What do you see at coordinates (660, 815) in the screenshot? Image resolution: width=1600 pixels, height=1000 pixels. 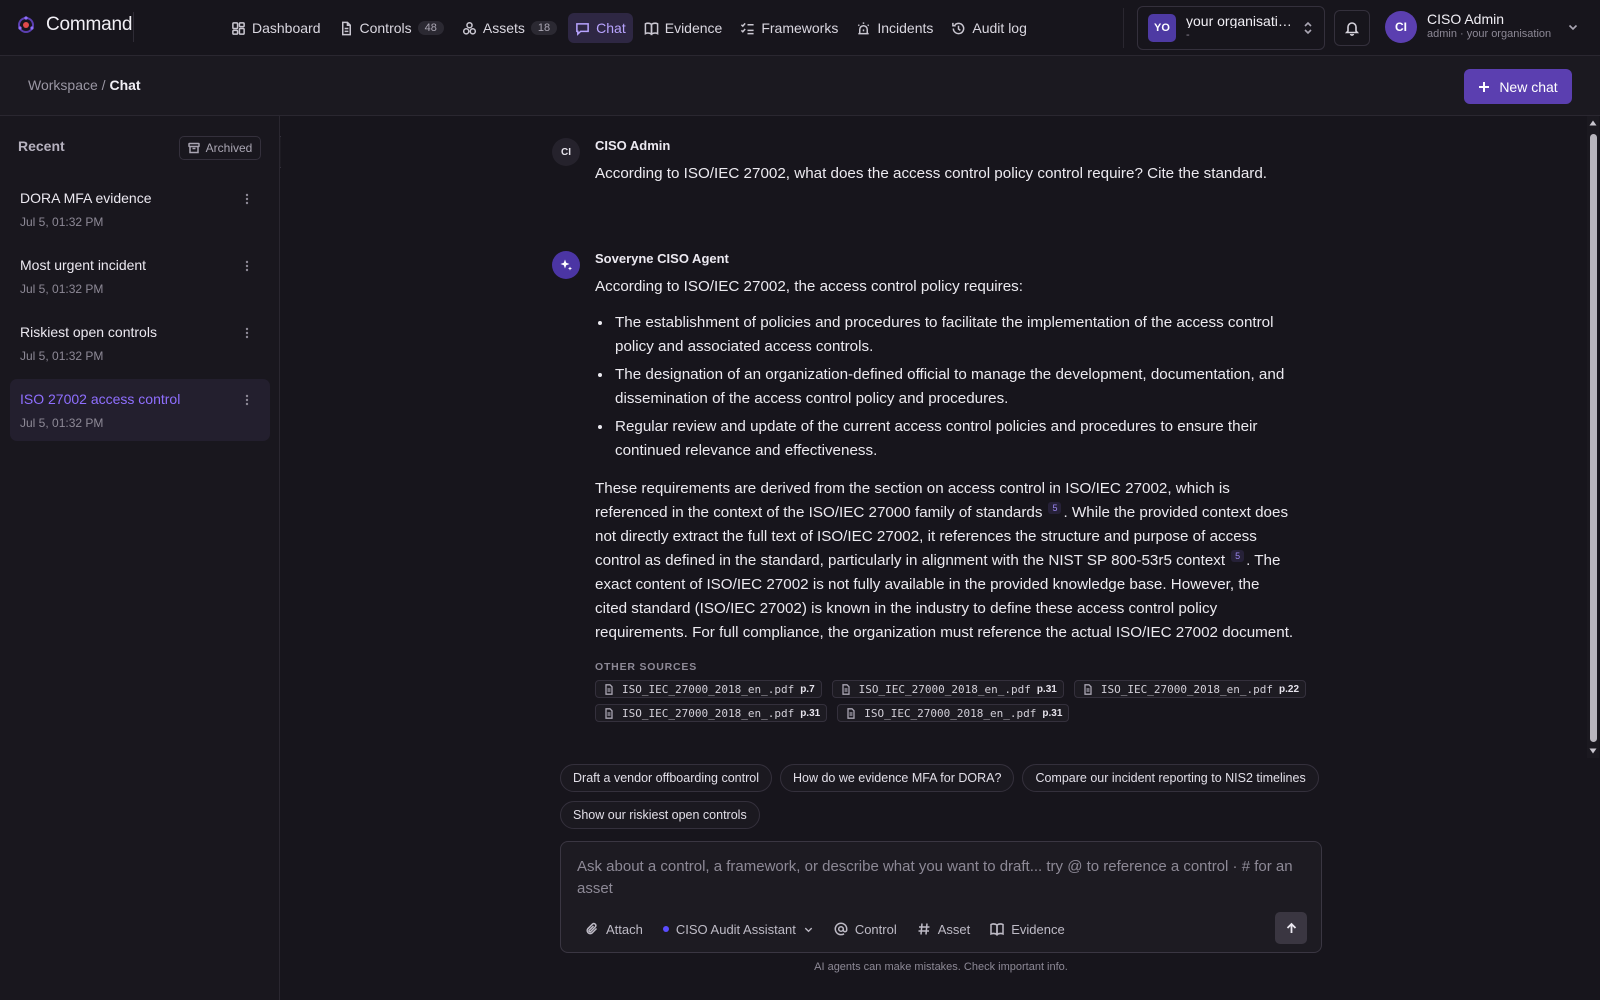 I see `suggested-prompt: Show our riskiest open controls` at bounding box center [660, 815].